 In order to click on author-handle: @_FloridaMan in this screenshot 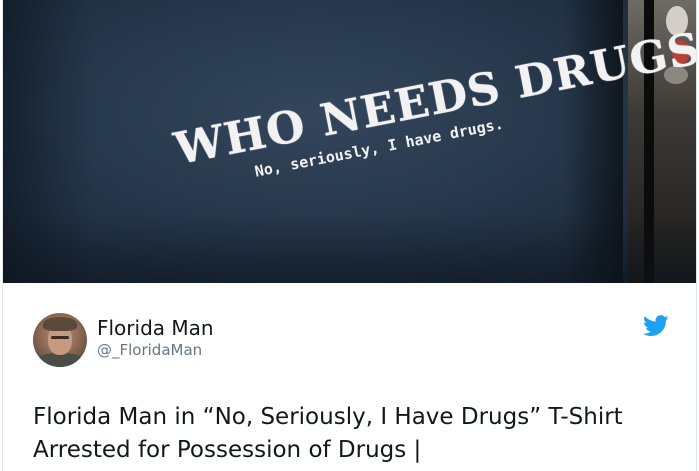, I will do `click(149, 350)`.